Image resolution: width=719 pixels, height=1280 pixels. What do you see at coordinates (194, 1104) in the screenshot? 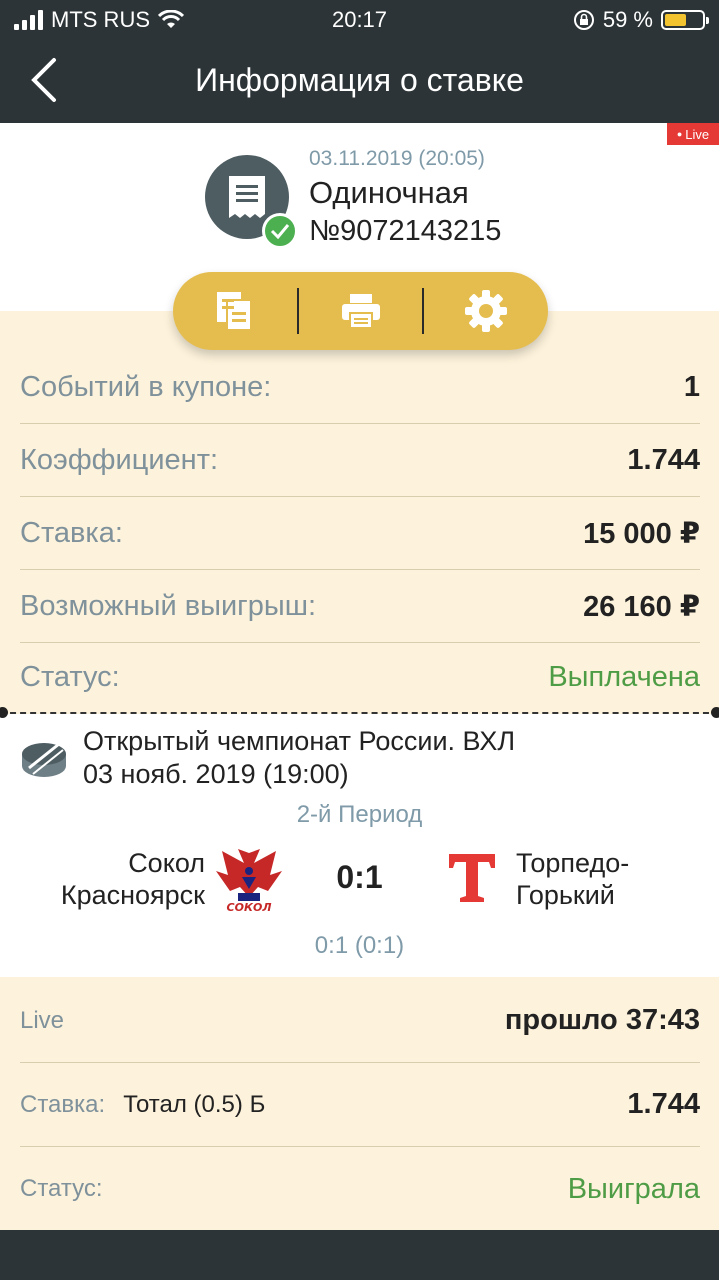
I see `bet-selection: Тотал (0.5) Б` at bounding box center [194, 1104].